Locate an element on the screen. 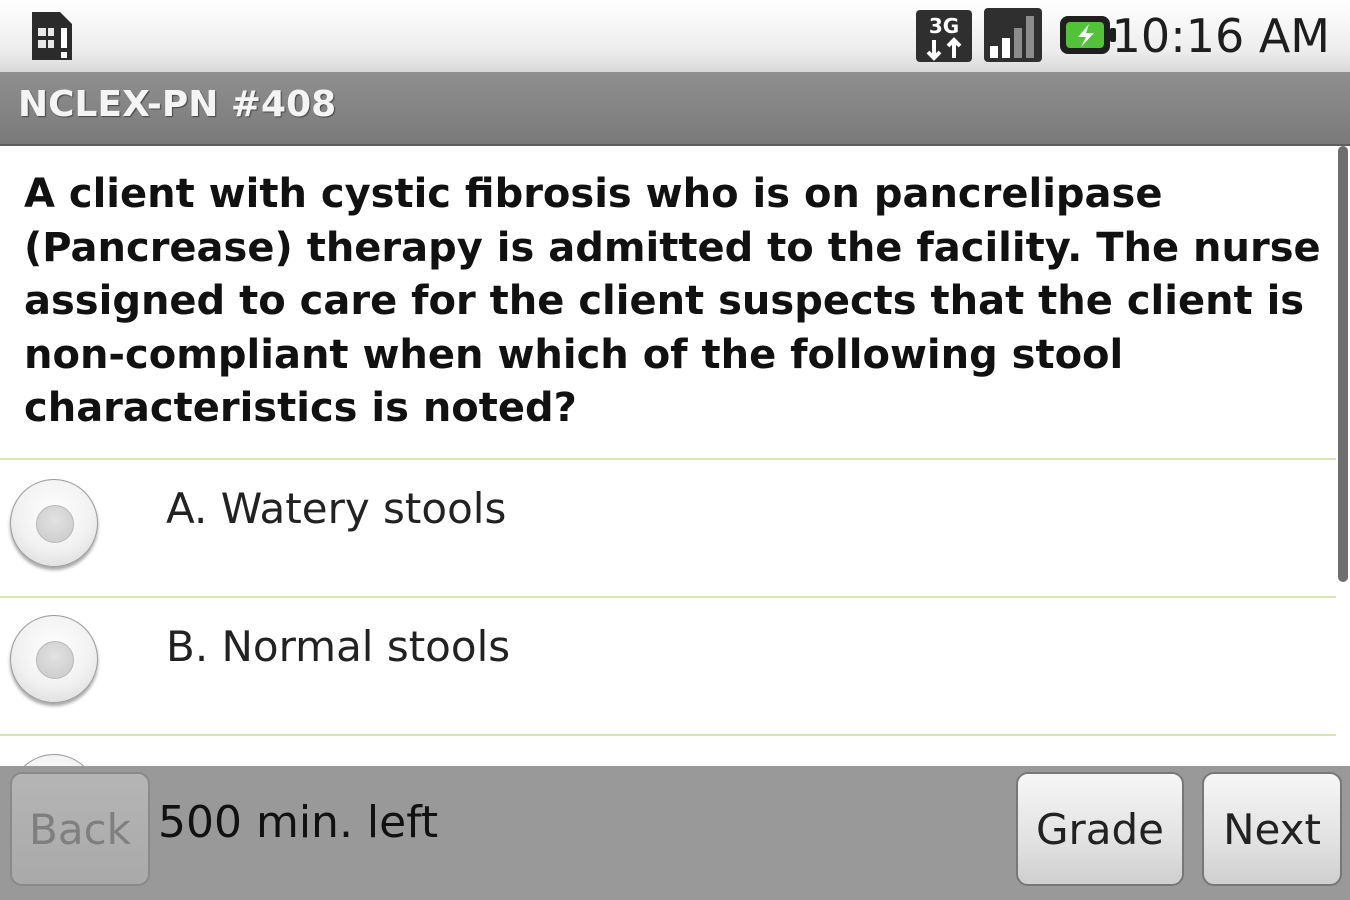 The image size is (1350, 900). status-bar: 3G 10:16 AM is located at coordinates (675, 36).